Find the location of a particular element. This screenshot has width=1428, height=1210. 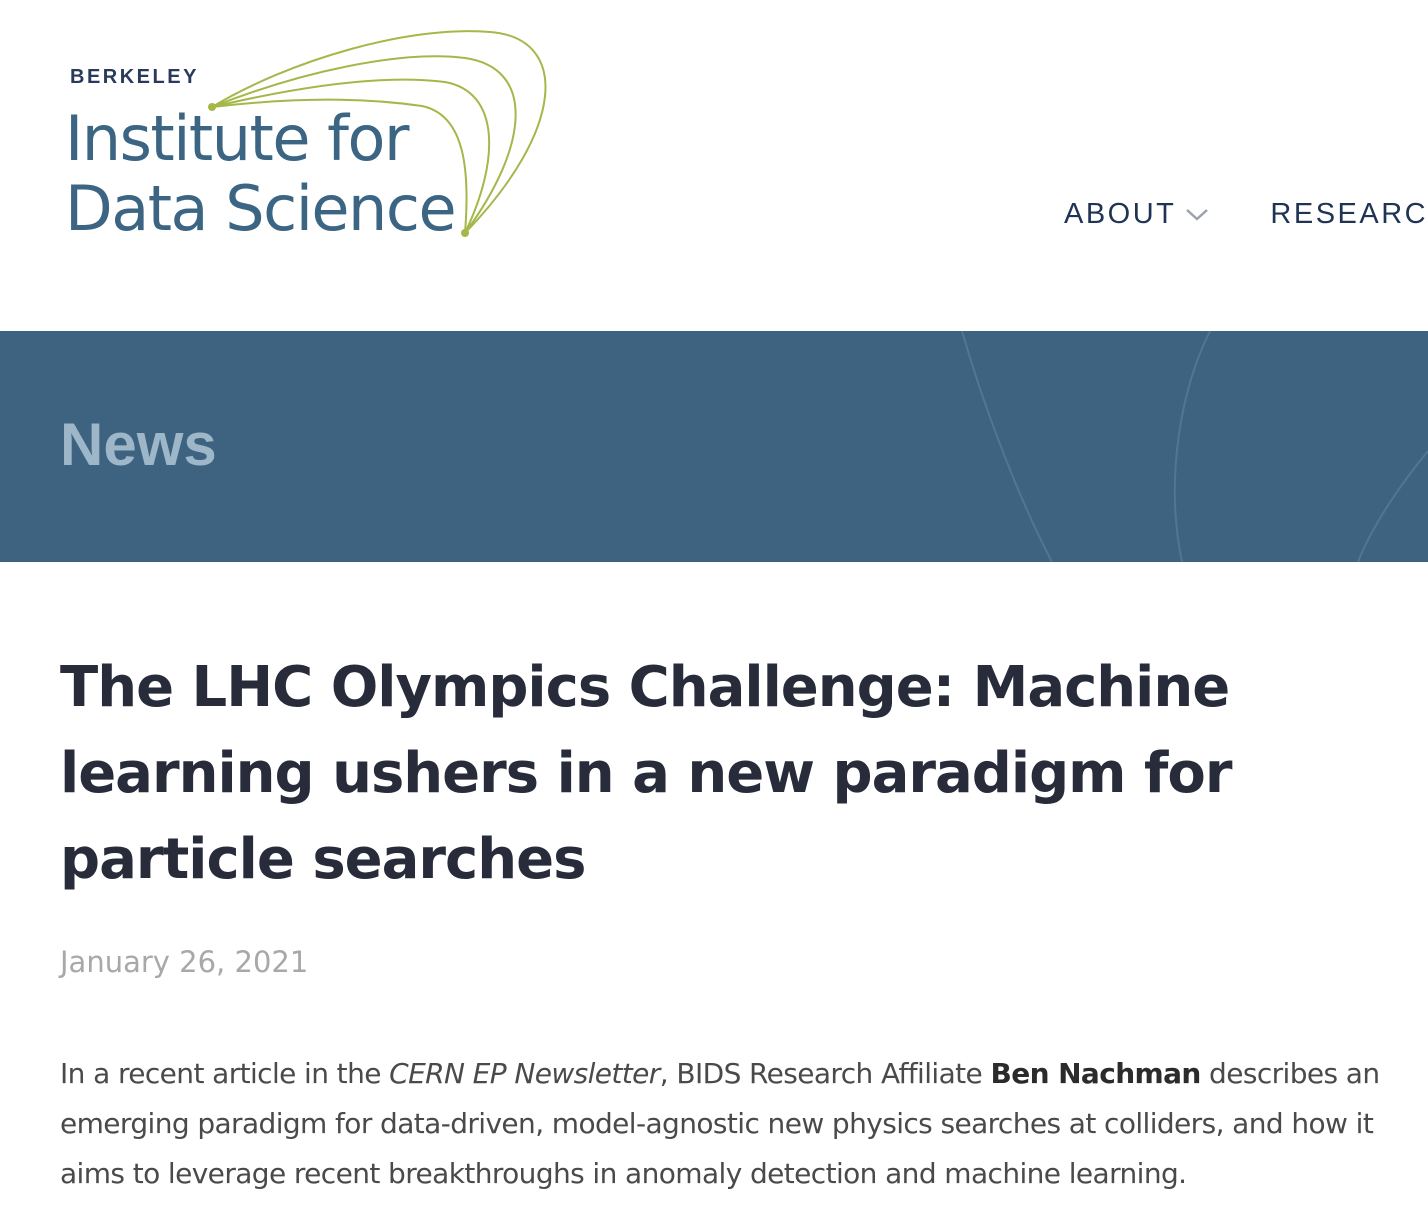

logo-title-line1: Institute for is located at coordinates (237, 138).